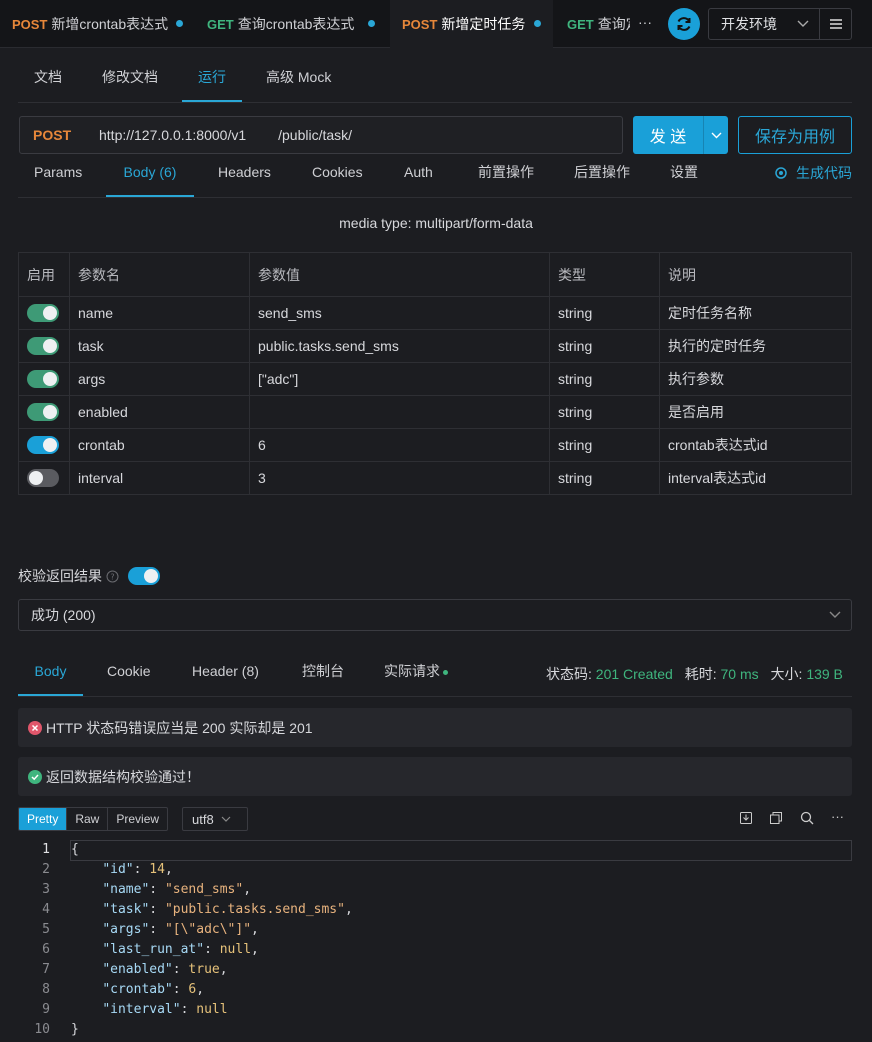 The width and height of the screenshot is (872, 1042). What do you see at coordinates (144, 576) in the screenshot?
I see `validate-toggle` at bounding box center [144, 576].